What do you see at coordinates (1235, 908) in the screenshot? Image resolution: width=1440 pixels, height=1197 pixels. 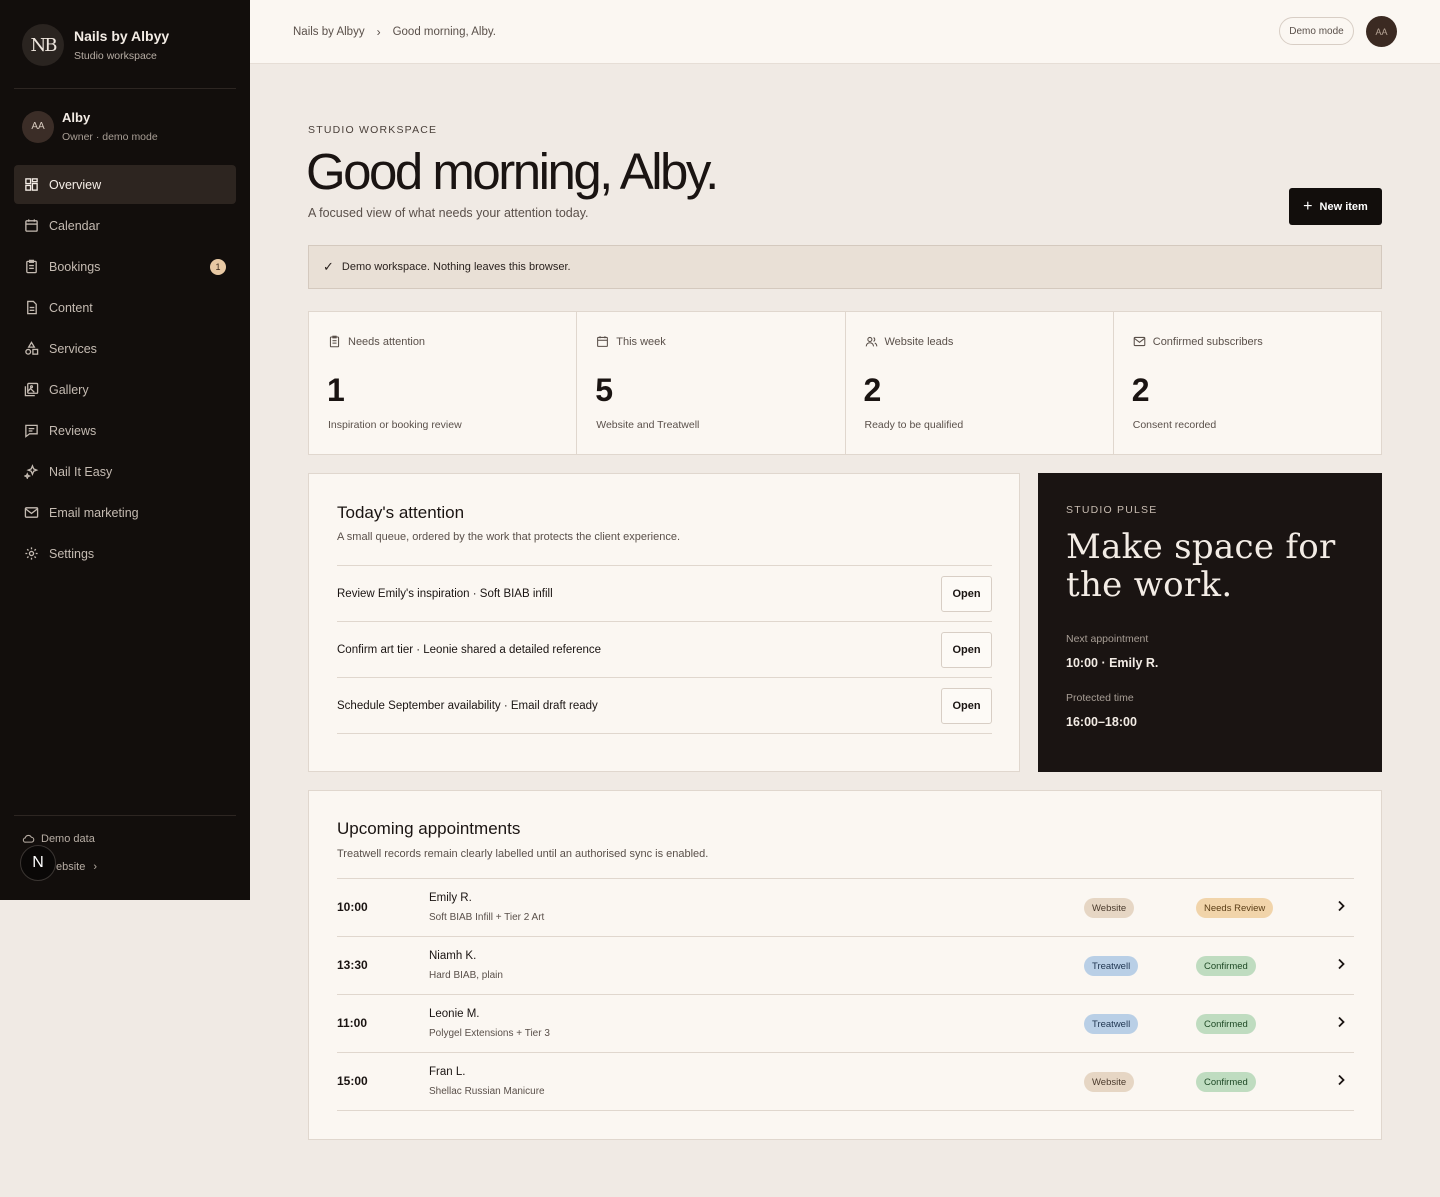 I see `status-badge: Needs Review` at bounding box center [1235, 908].